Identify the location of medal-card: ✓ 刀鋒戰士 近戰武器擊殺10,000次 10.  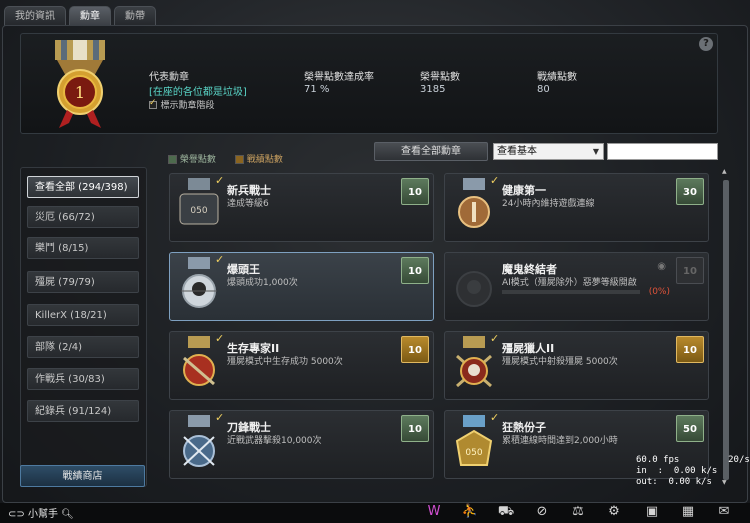
(301, 444).